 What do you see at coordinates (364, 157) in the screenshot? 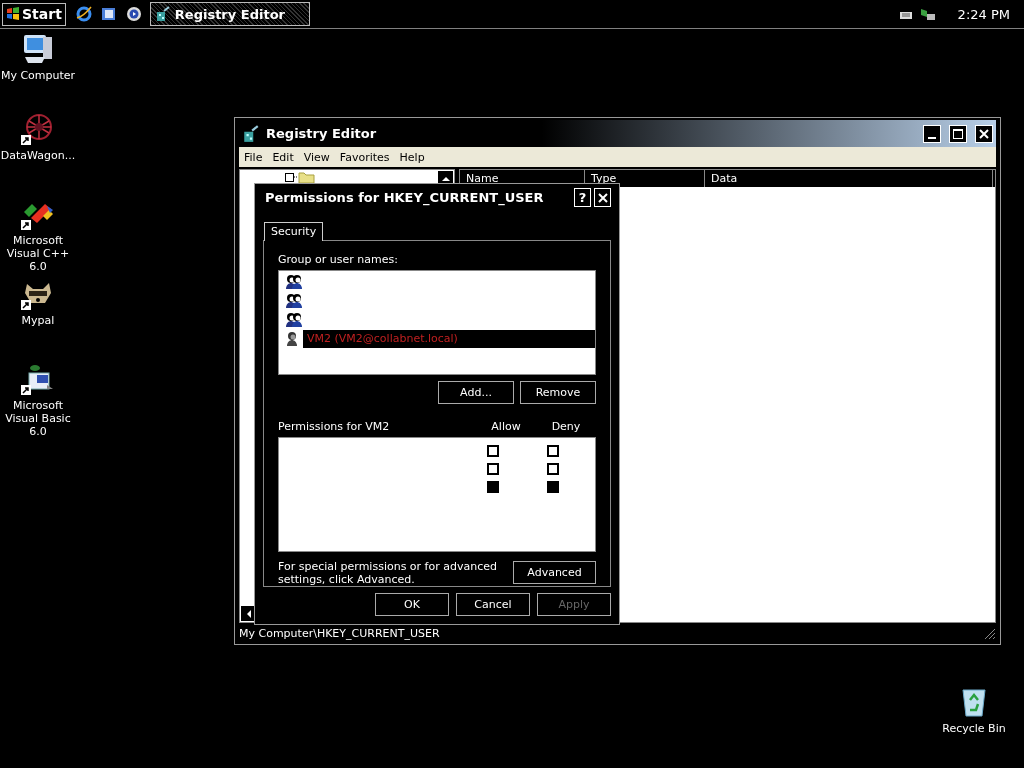
I see `menu-item: Favorites` at bounding box center [364, 157].